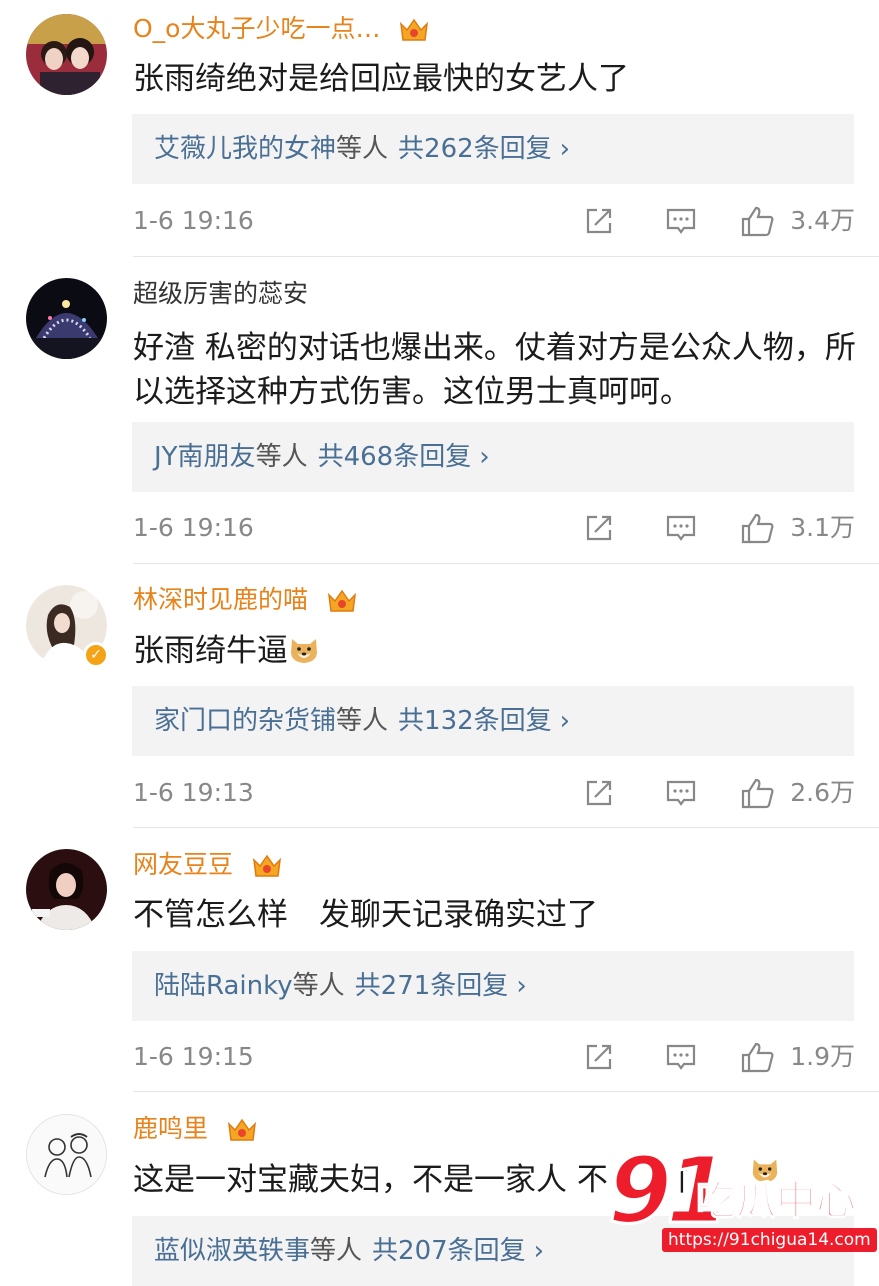  I want to click on comment-meta: 1-6 19:13 2.6万, so click(494, 793).